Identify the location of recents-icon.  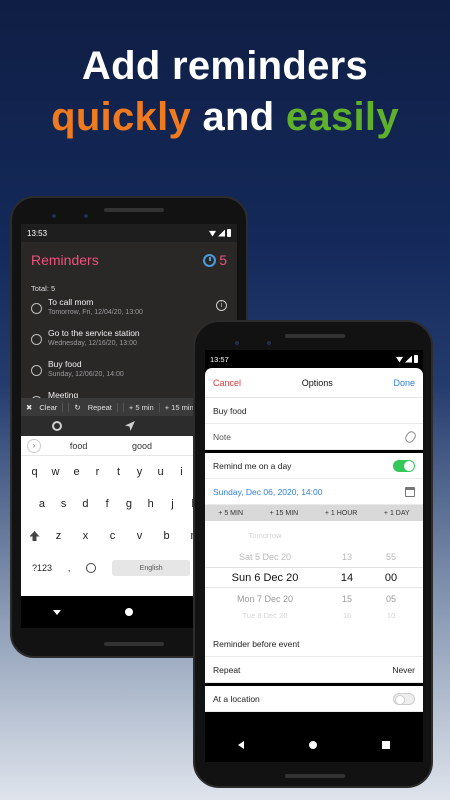
(386, 745).